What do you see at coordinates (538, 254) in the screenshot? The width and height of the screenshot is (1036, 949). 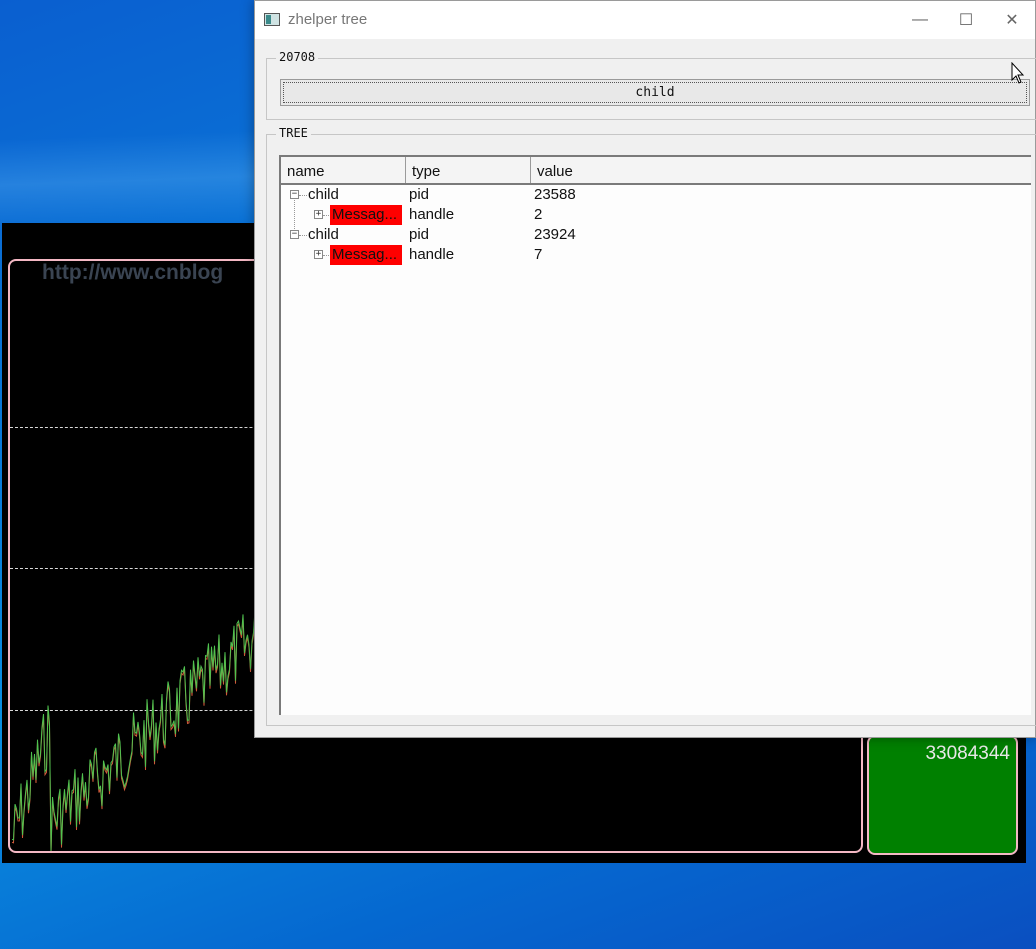 I see `row-value: 7` at bounding box center [538, 254].